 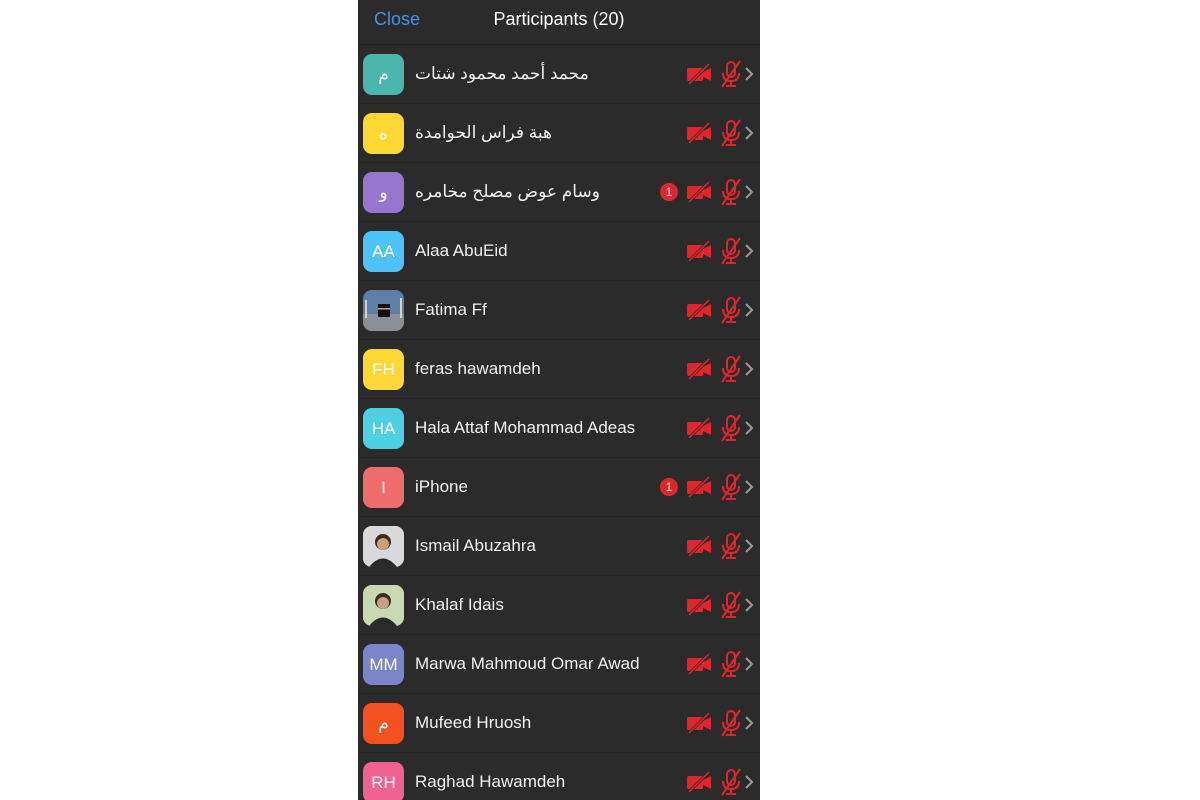 What do you see at coordinates (559, 546) in the screenshot?
I see `participant-row: Ismail Abuzahra` at bounding box center [559, 546].